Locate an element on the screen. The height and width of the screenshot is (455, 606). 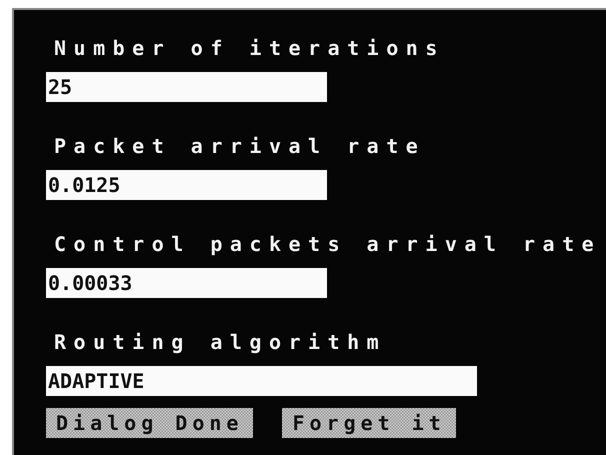
input-field: ADAPTIVE is located at coordinates (261, 381).